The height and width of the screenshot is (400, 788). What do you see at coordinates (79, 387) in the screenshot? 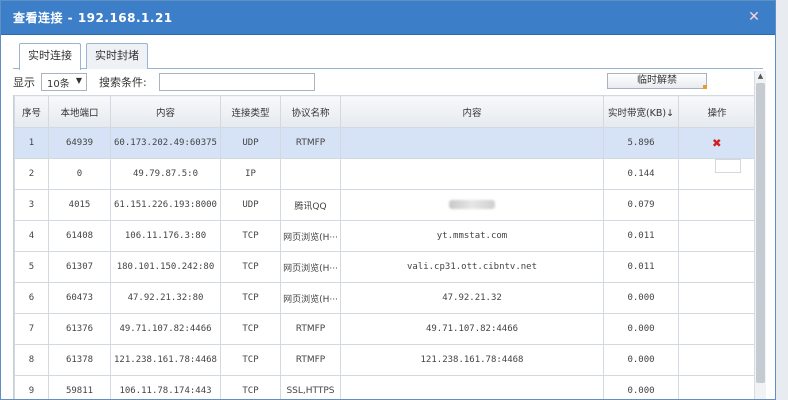
I see `cell-local-port: 59811` at bounding box center [79, 387].